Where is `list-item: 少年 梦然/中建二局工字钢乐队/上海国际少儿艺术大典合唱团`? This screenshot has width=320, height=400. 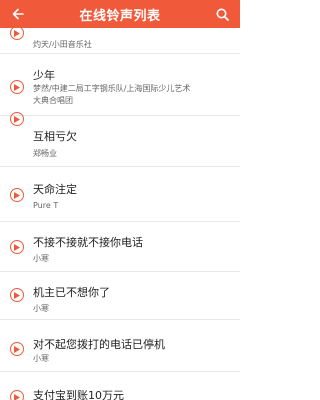 list-item: 少年 梦然/中建二局工字钢乐队/上海国际少儿艺术大典合唱团 is located at coordinates (120, 85).